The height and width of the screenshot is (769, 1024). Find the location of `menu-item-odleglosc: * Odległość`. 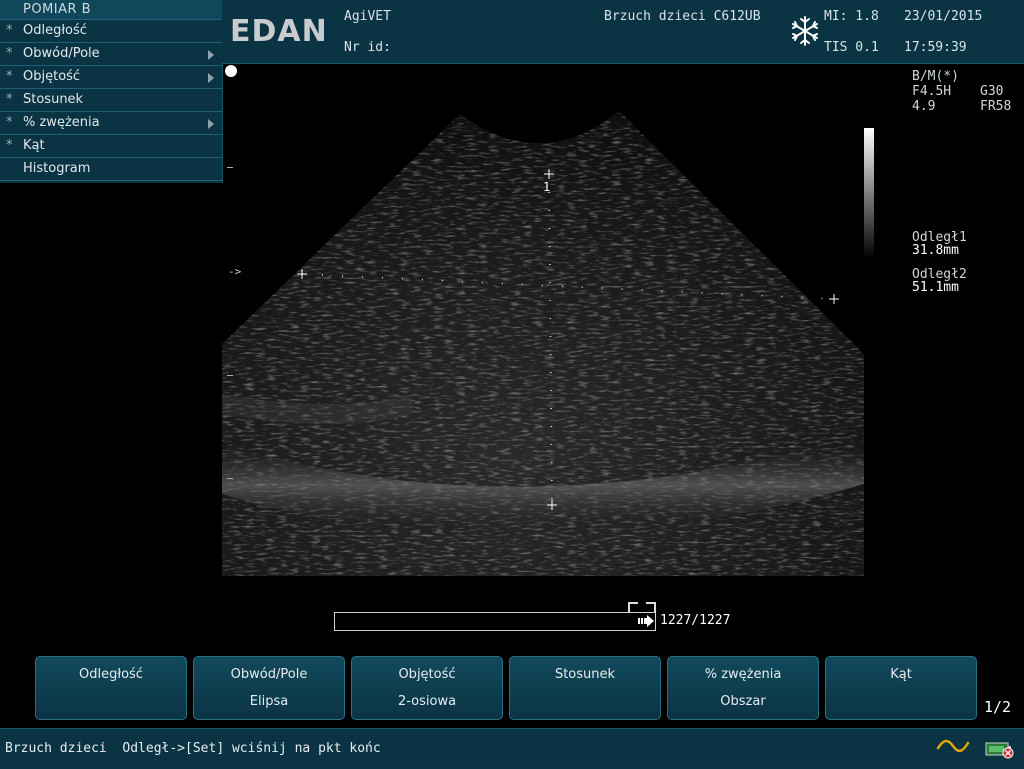

menu-item-odleglosc: * Odległość is located at coordinates (111, 31).